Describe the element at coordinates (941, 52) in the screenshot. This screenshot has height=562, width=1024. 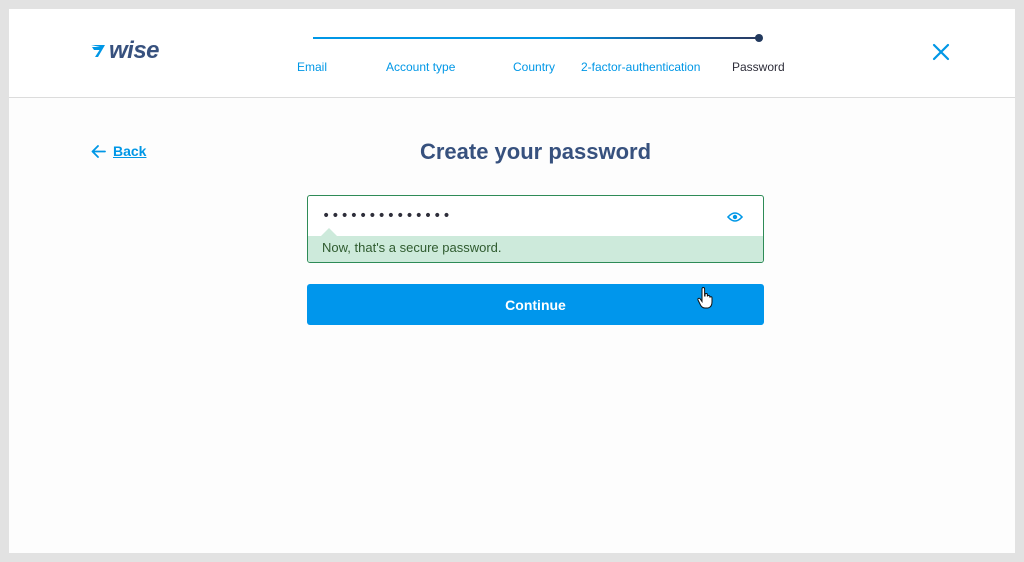
I see `close-icon` at that location.